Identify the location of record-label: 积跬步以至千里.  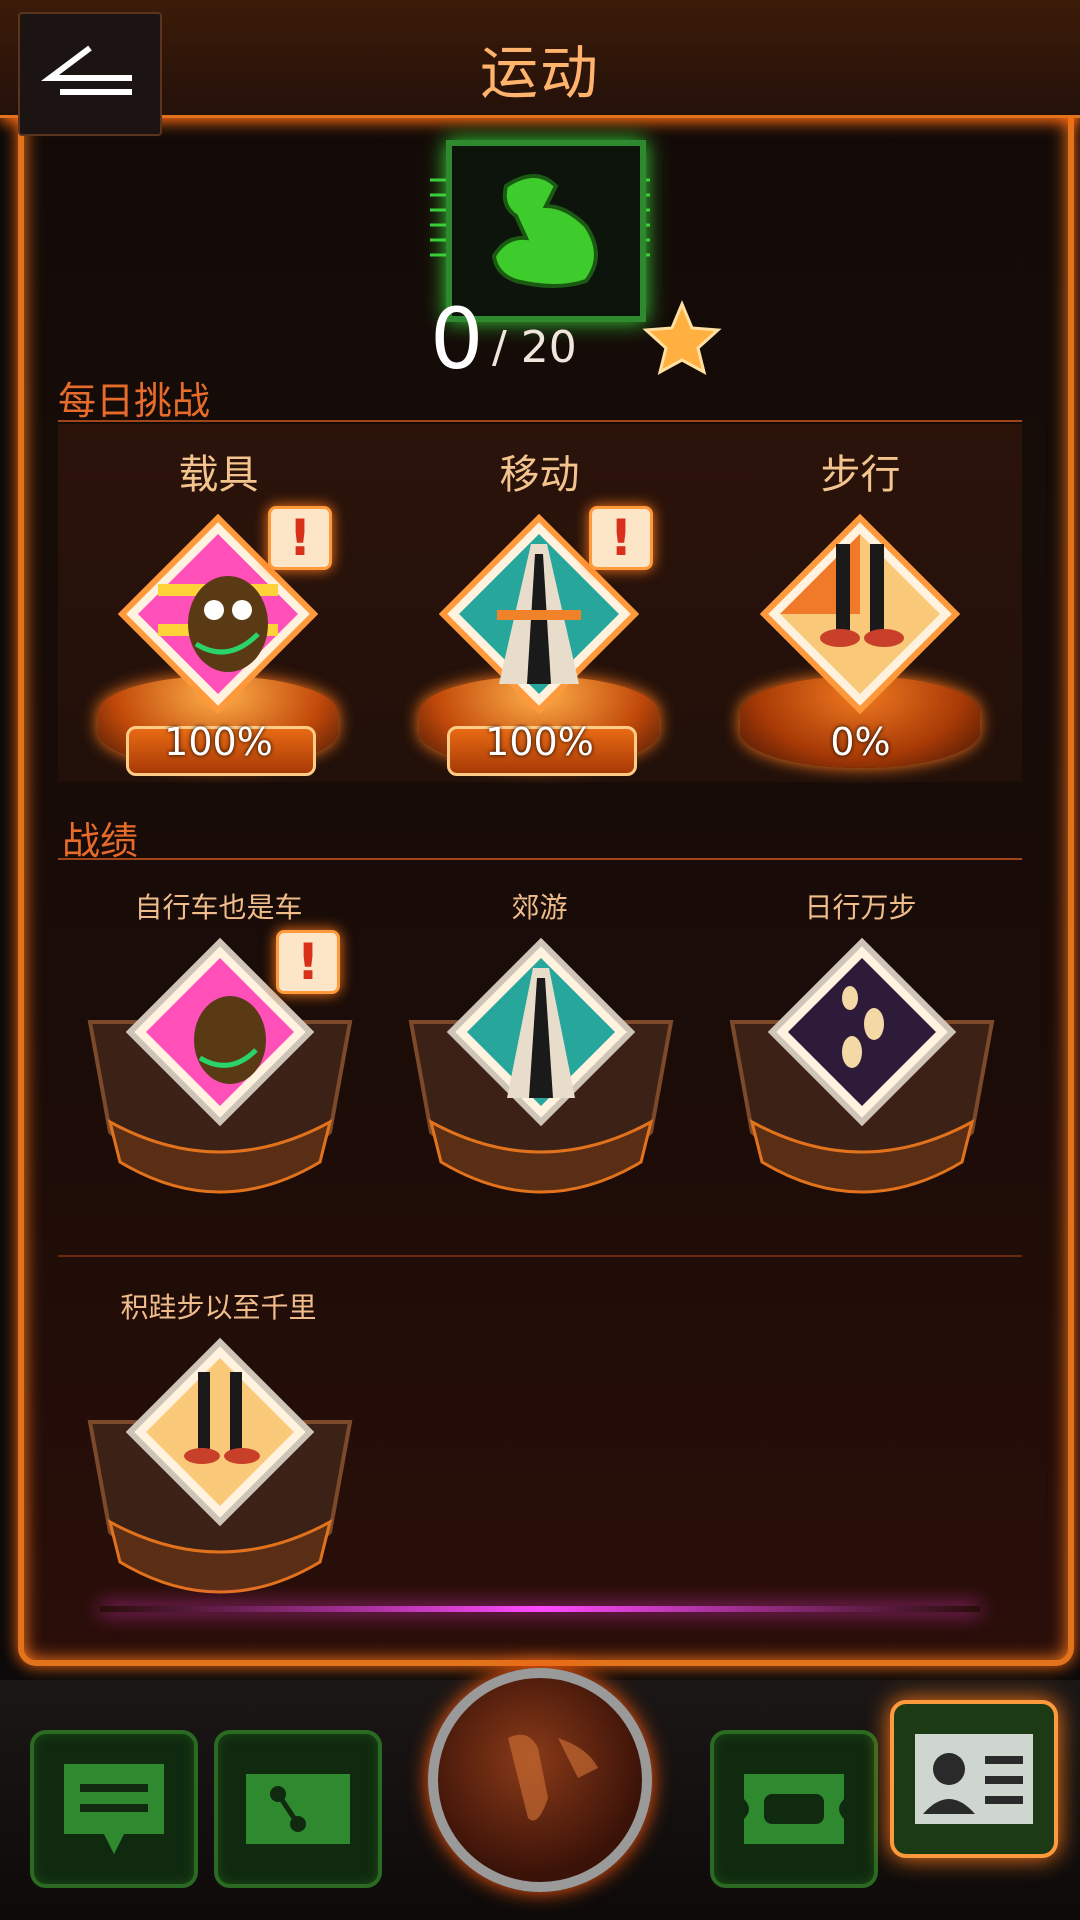
(218, 1307).